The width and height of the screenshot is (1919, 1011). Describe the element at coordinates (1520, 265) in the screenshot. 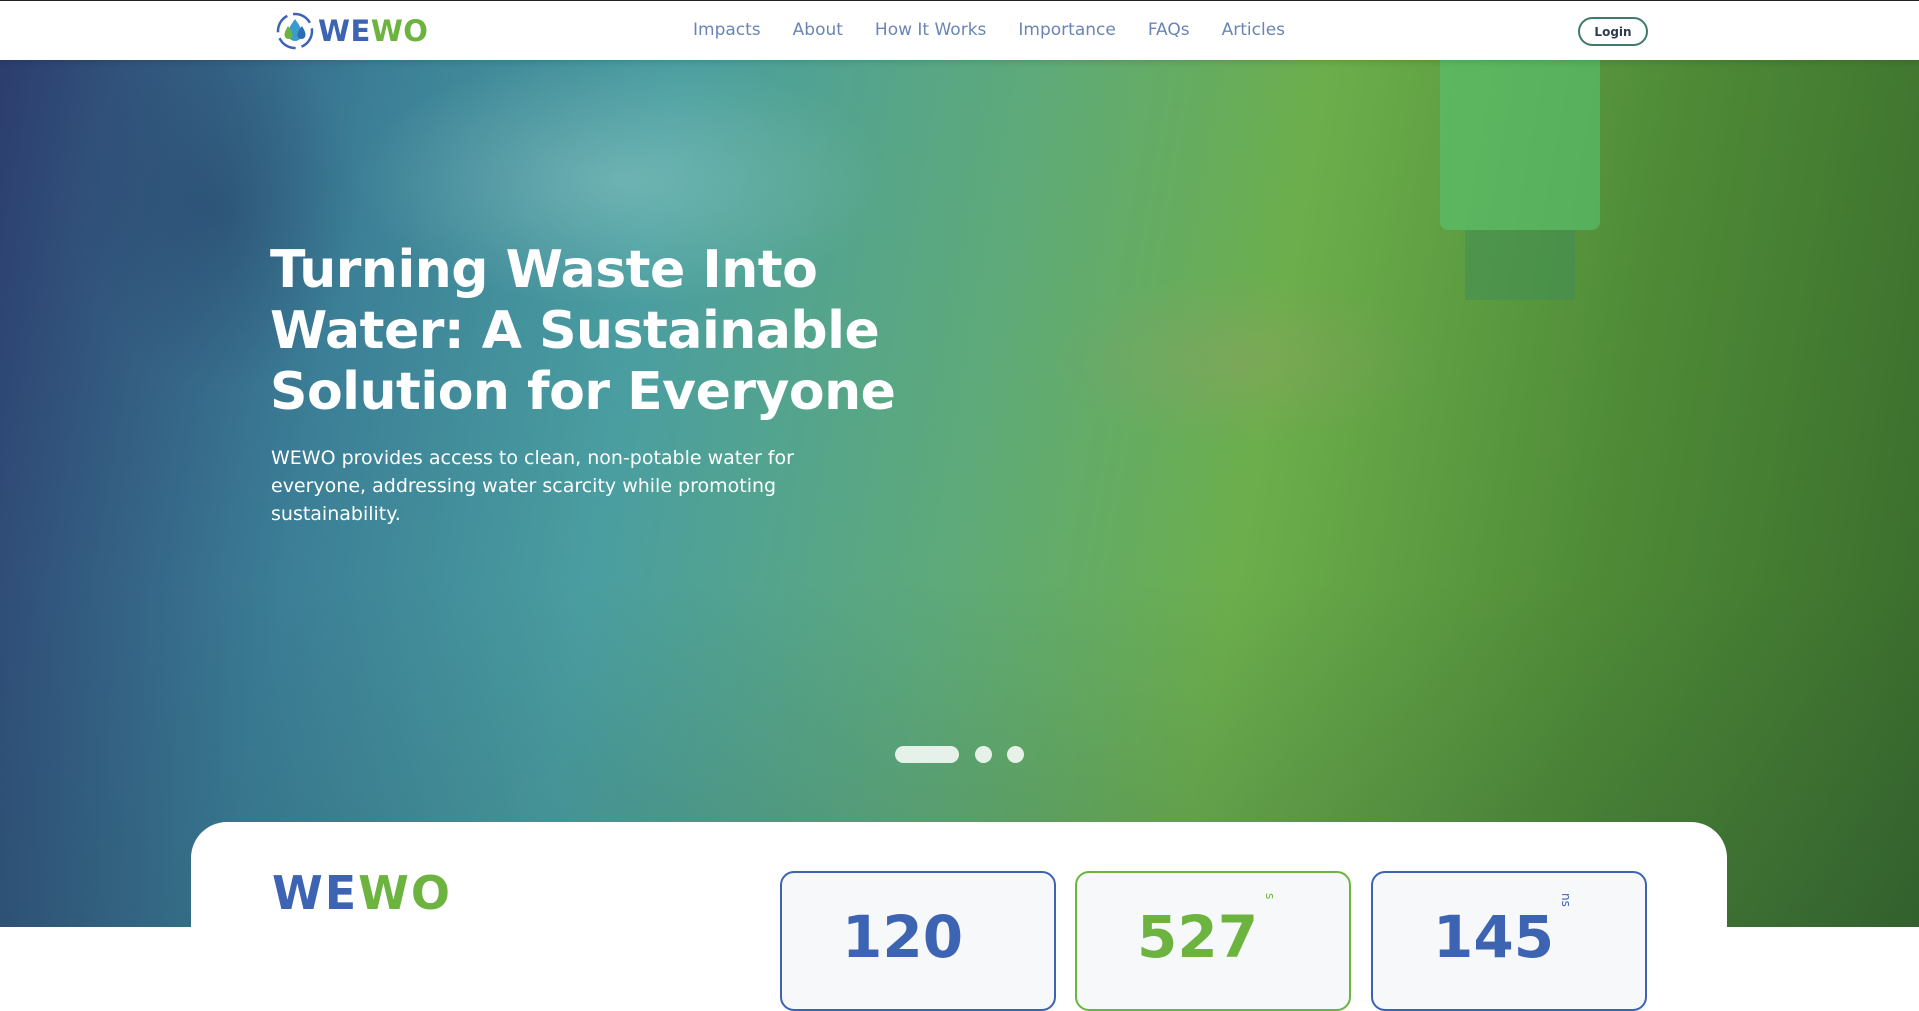

I see `faucet-spout-graphic` at that location.